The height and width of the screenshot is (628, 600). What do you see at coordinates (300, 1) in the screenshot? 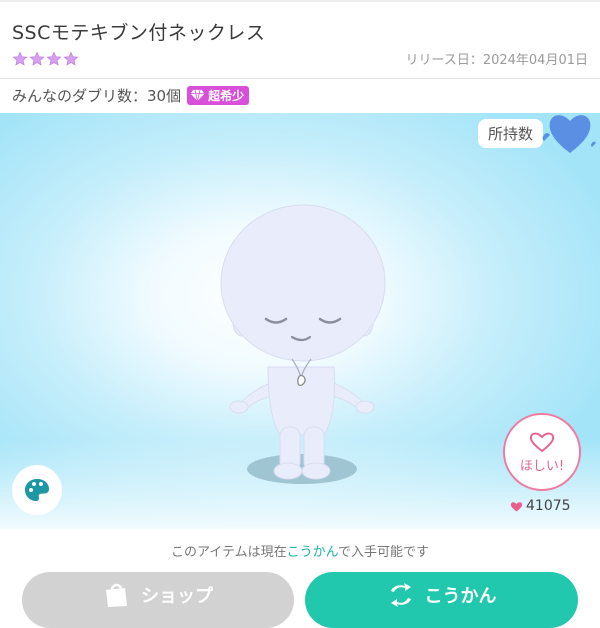
I see `top-border` at bounding box center [300, 1].